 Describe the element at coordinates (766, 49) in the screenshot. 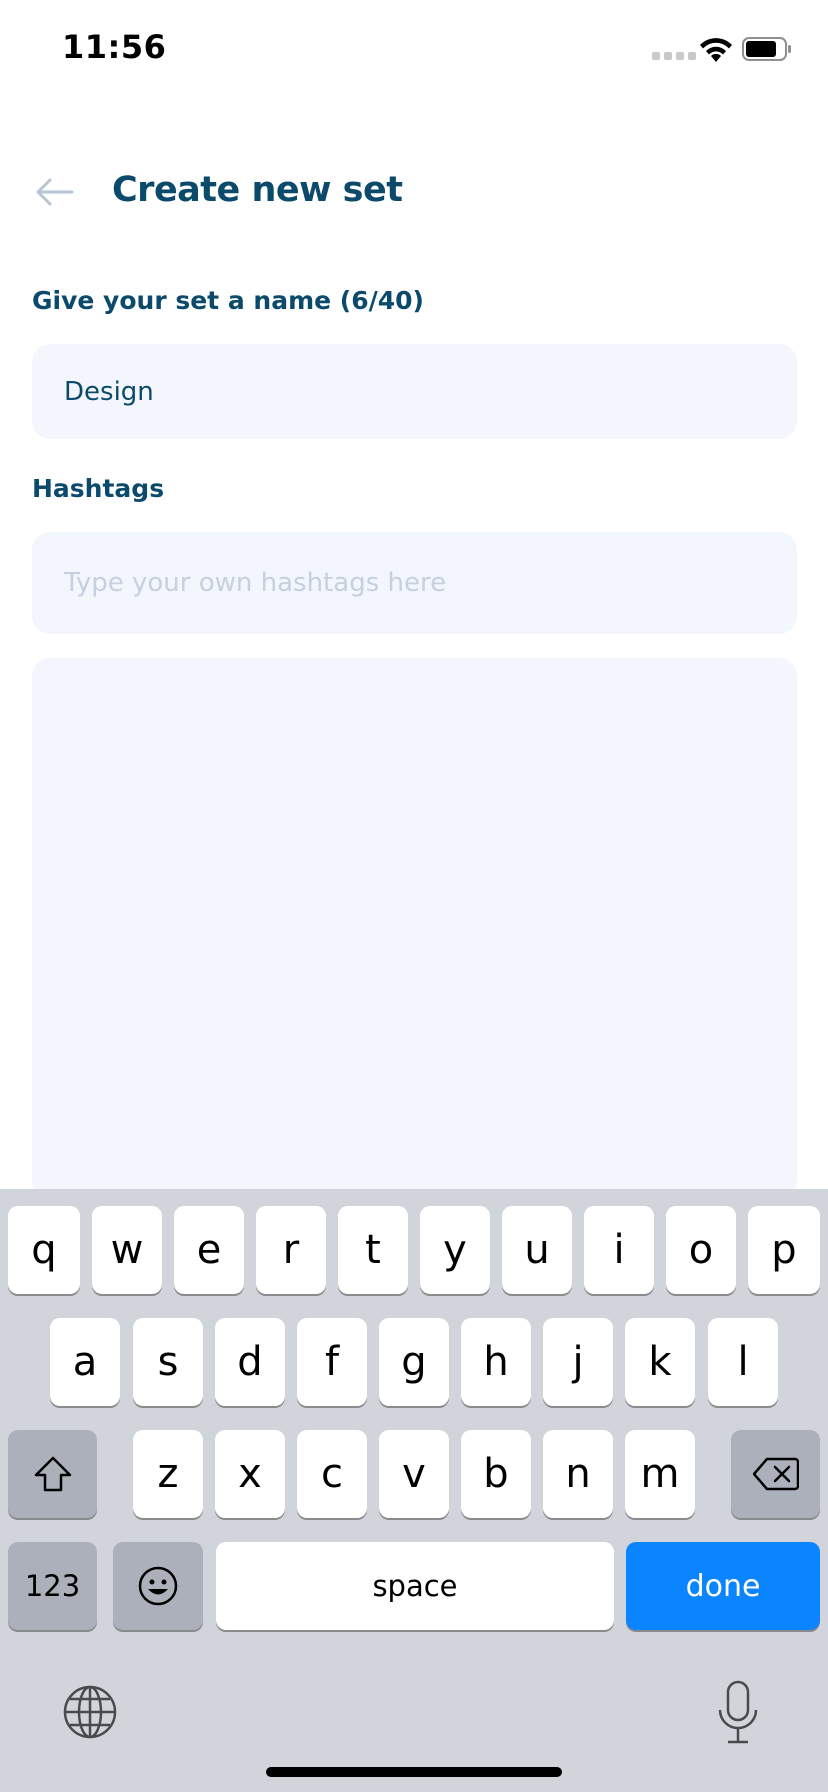

I see `battery-icon` at that location.